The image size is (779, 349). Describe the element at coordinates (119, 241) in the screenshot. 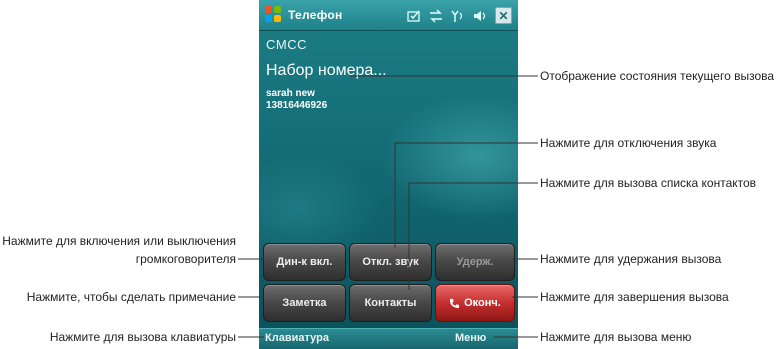

I see `callout-speaker-line1: Нажмите для включения или выключения` at that location.